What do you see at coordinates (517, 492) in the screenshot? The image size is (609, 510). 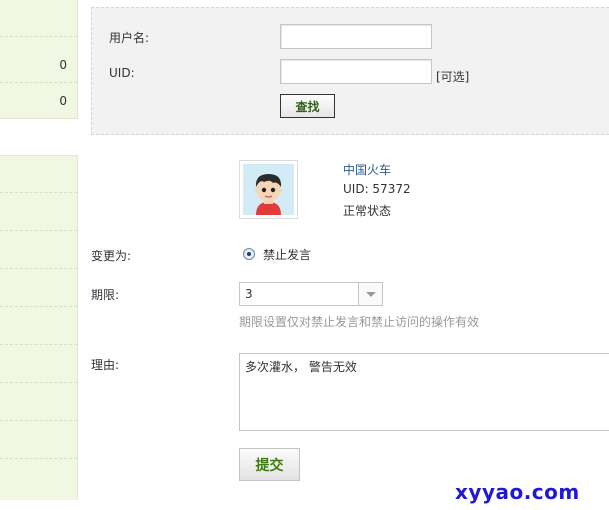 I see `watermark-text: xyyao.com` at bounding box center [517, 492].